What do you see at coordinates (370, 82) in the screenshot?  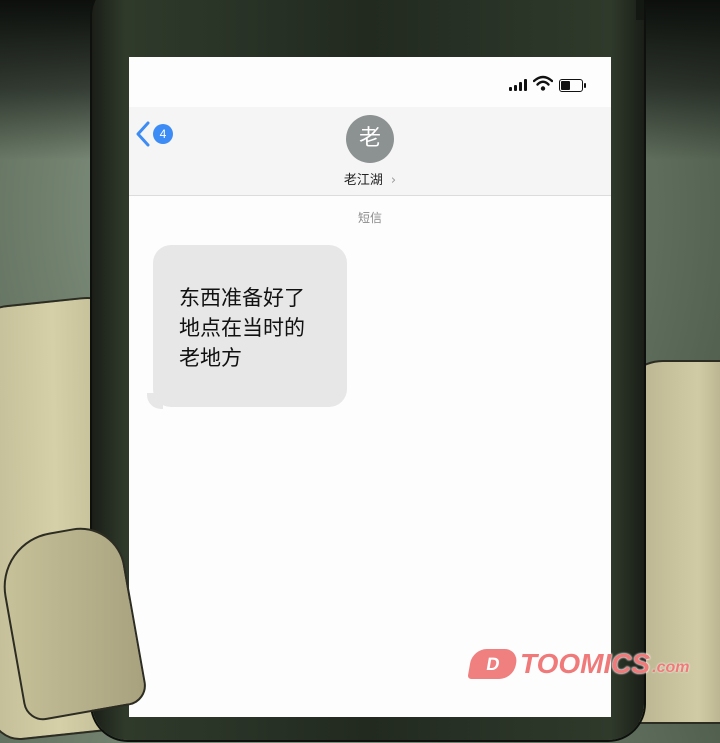 I see `status-bar` at bounding box center [370, 82].